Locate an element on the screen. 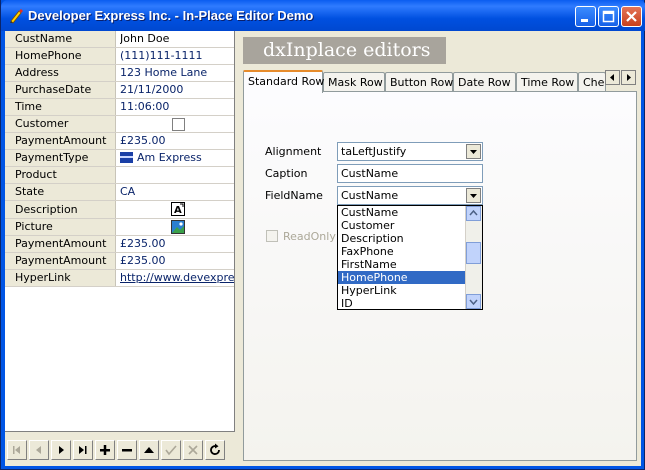 This screenshot has width=645, height=470. row-caption: Product is located at coordinates (60, 175).